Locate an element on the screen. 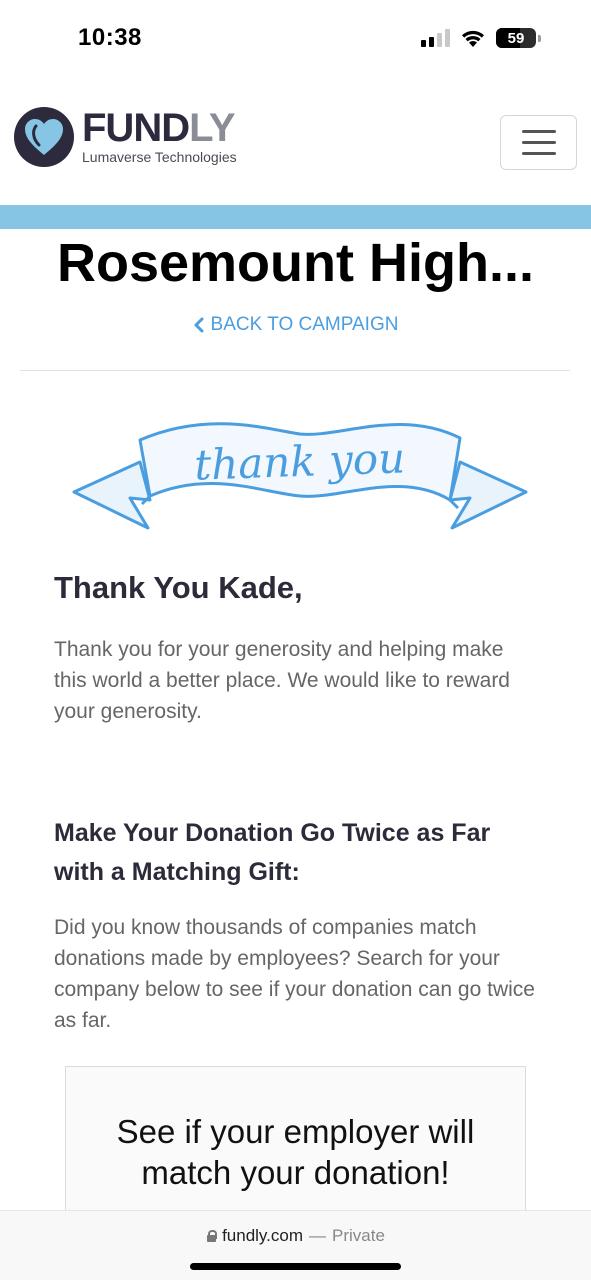  thank-you-banner: thank you is located at coordinates (300, 476).